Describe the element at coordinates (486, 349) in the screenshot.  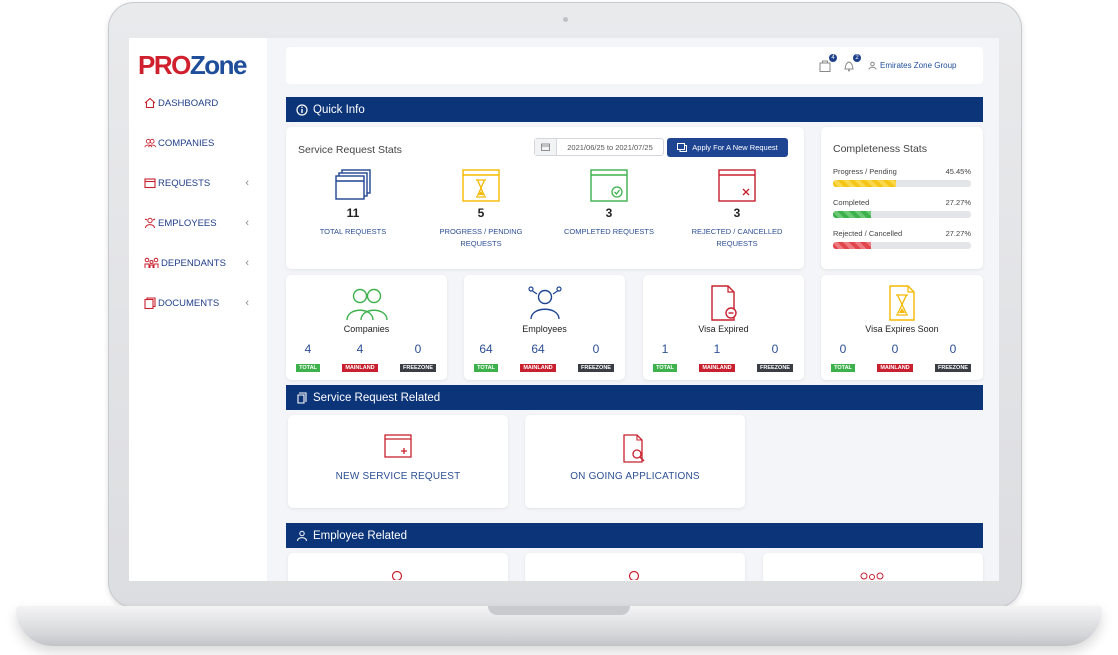
I see `total-count: 64` at that location.